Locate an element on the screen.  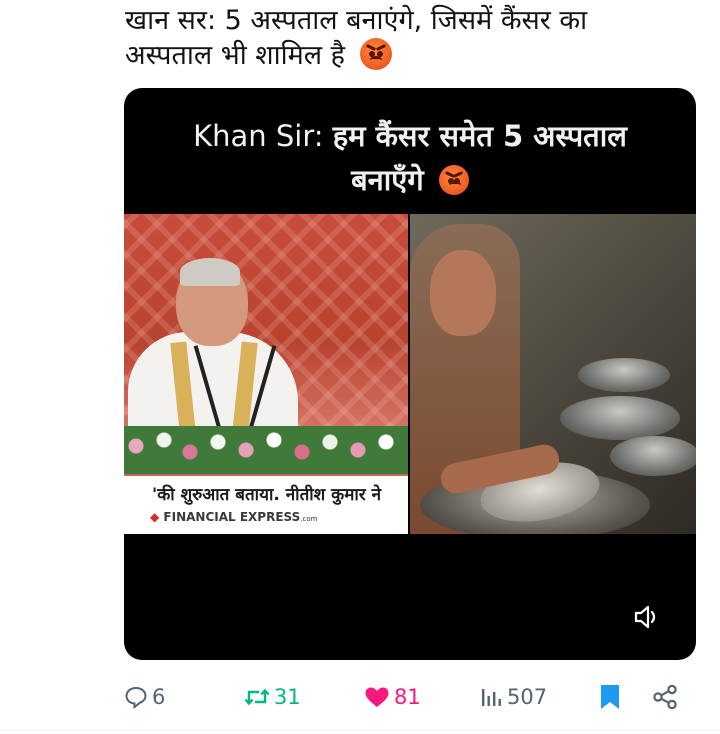
volume-icon is located at coordinates (647, 617).